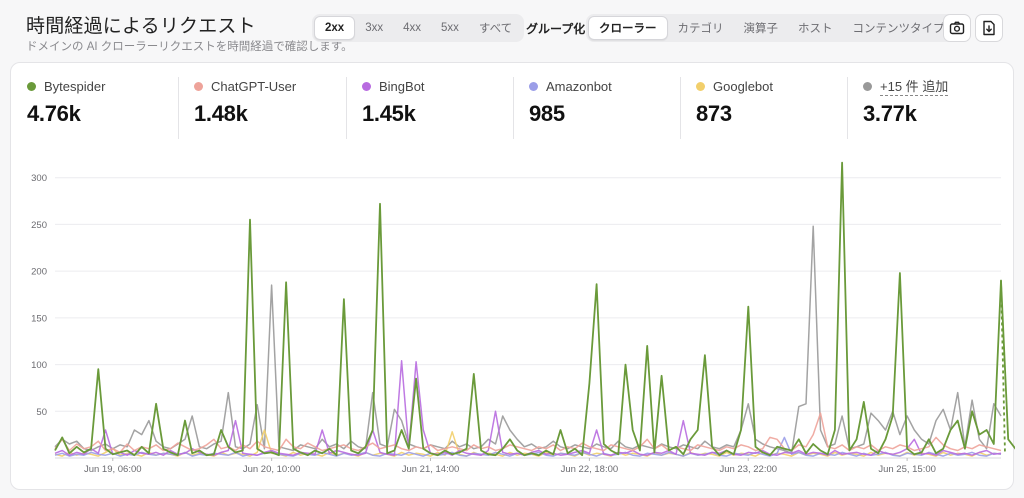 The width and height of the screenshot is (1024, 498). What do you see at coordinates (748, 469) in the screenshot?
I see `x-tick-label: Jun 23, 22:00` at bounding box center [748, 469].